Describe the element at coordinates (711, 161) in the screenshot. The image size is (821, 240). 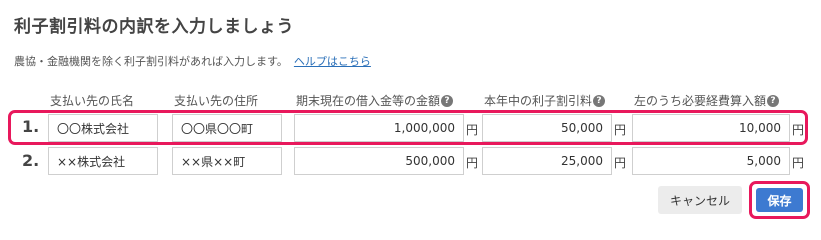
I see `necessary-expense-input: 5,000` at that location.